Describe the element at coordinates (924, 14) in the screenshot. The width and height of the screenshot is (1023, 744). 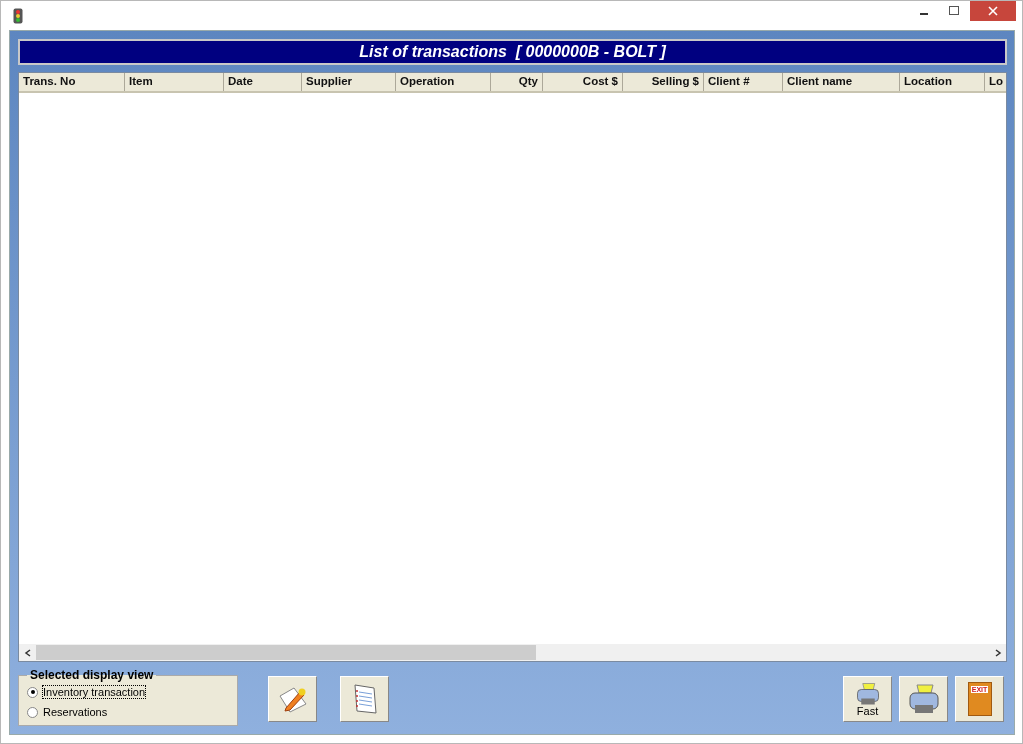
I see `minimize-icon` at that location.